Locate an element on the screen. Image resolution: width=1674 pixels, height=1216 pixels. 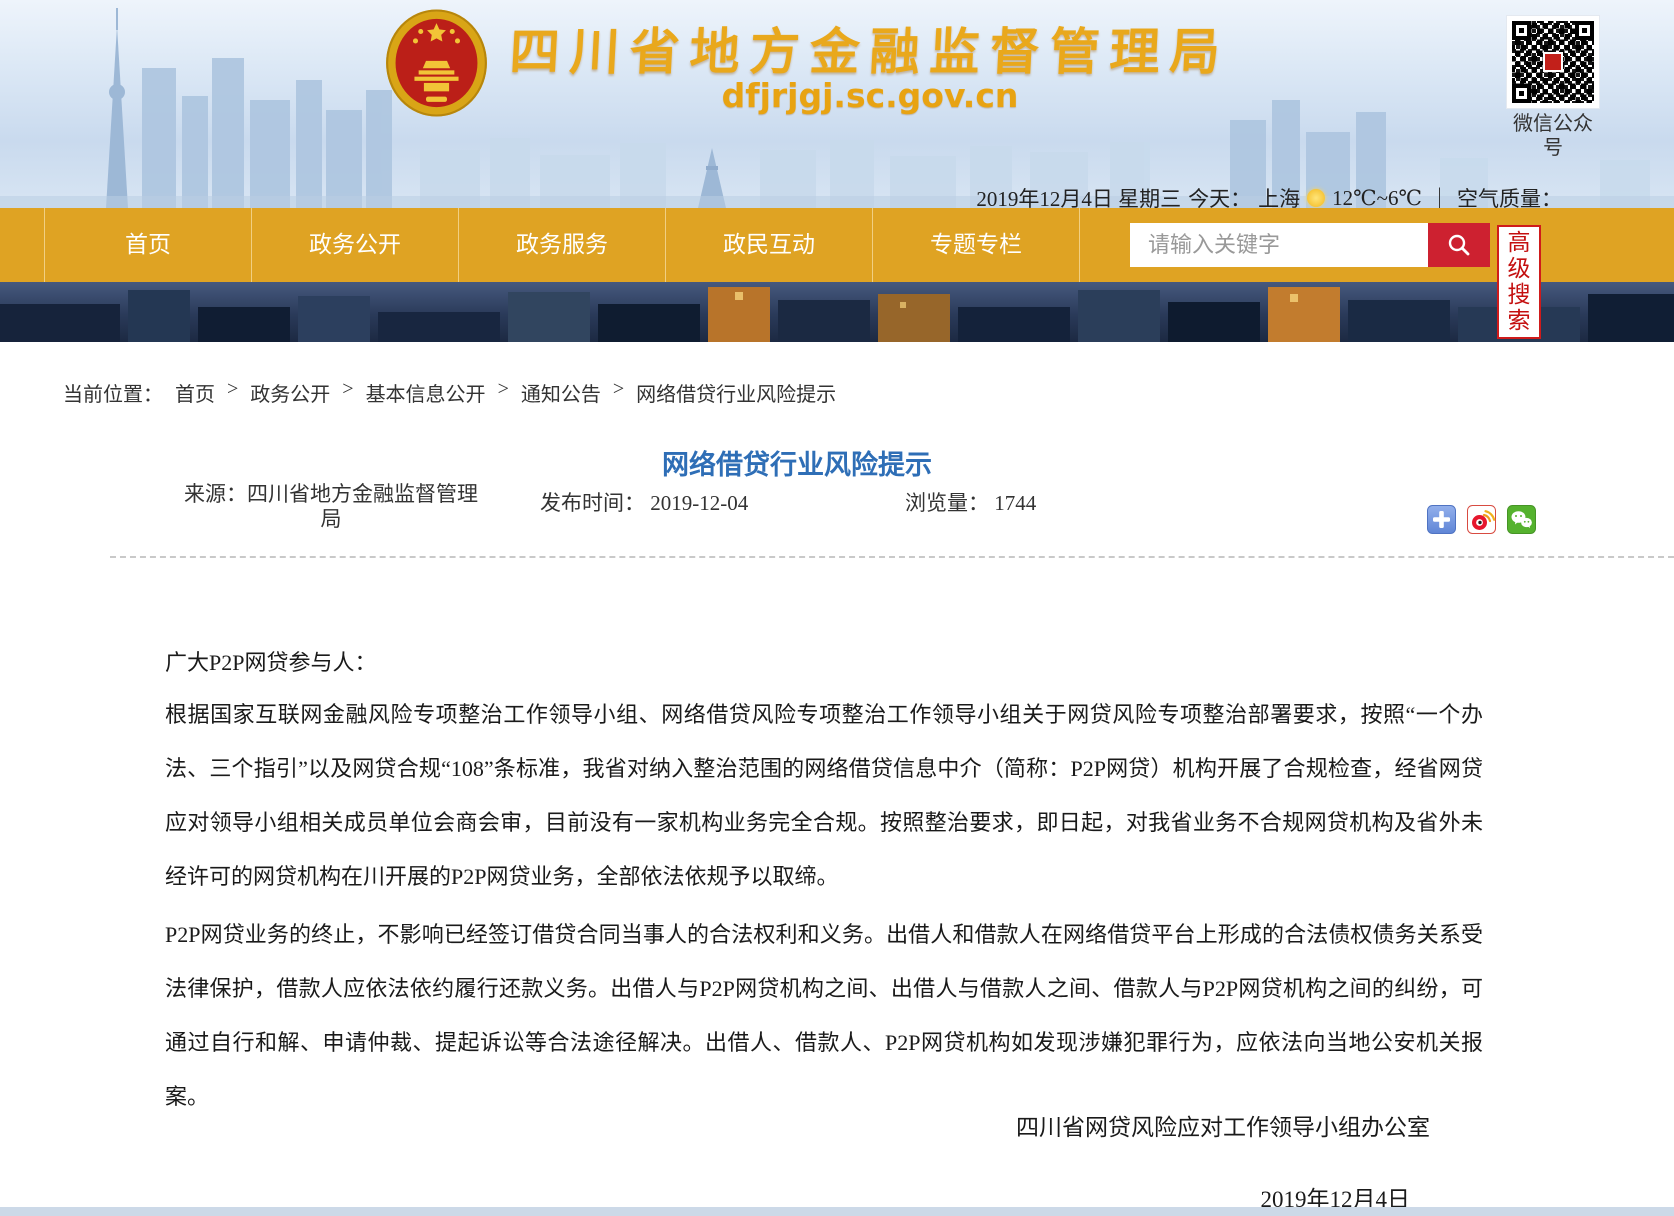
qr-center-seal is located at coordinates (1553, 62).